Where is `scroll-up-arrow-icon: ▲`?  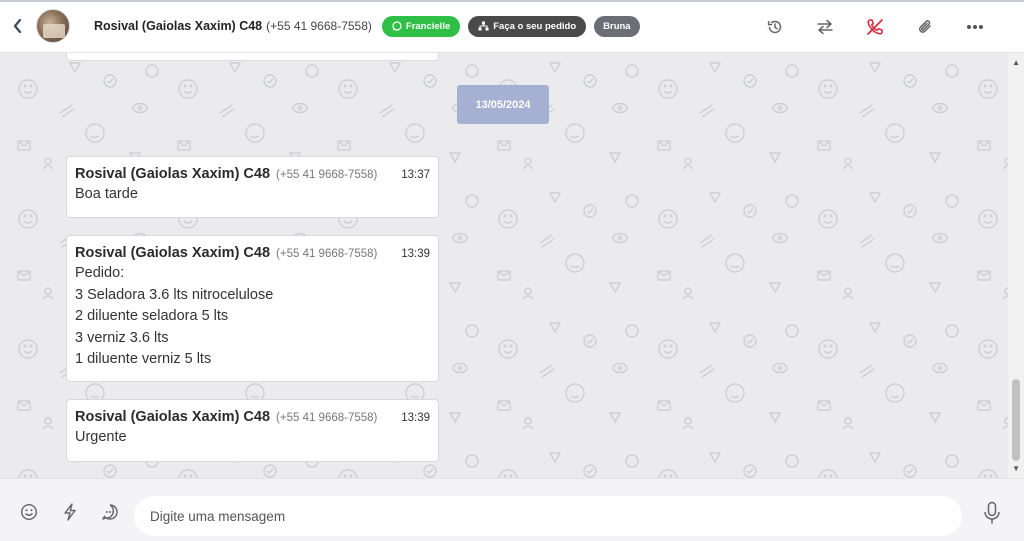 scroll-up-arrow-icon: ▲ is located at coordinates (1016, 62).